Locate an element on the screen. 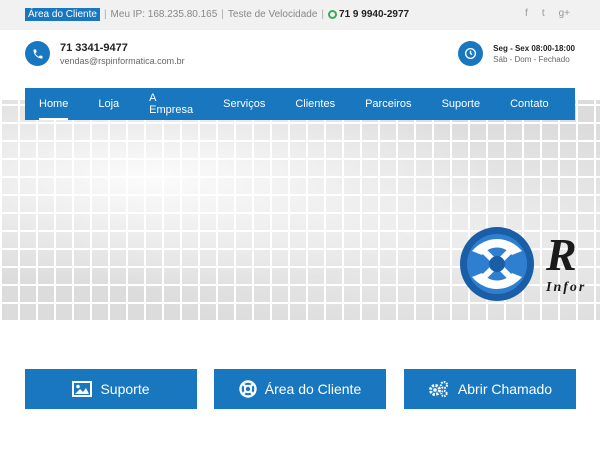 This screenshot has height=450, width=600. area-cliente-button-label: Área do Cliente is located at coordinates (313, 389).